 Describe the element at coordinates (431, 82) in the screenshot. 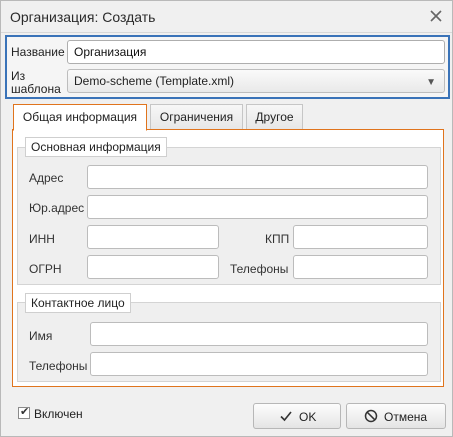

I see `chevron-down-icon: ▼` at that location.